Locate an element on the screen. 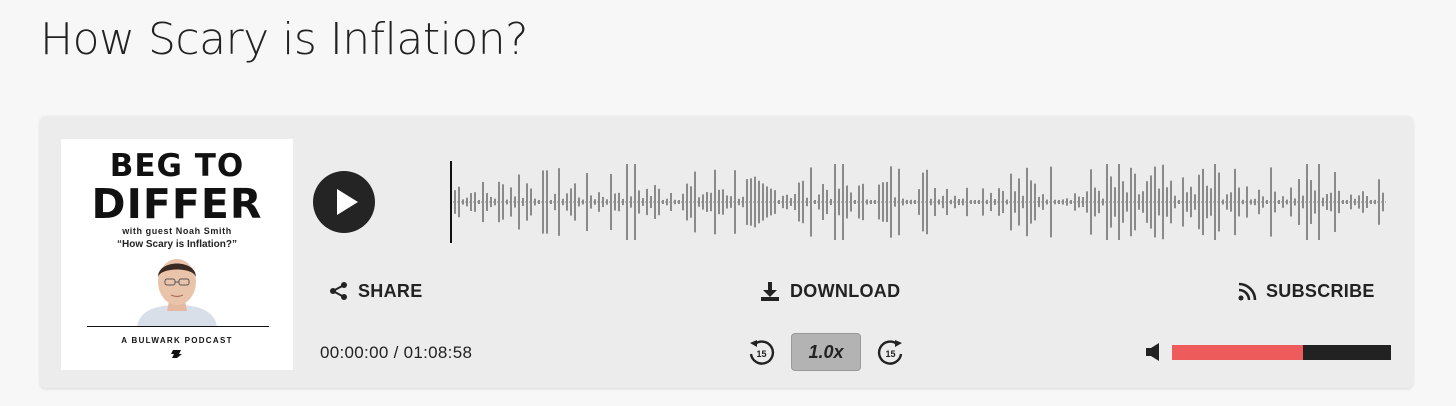  guest-portrait is located at coordinates (177, 288).